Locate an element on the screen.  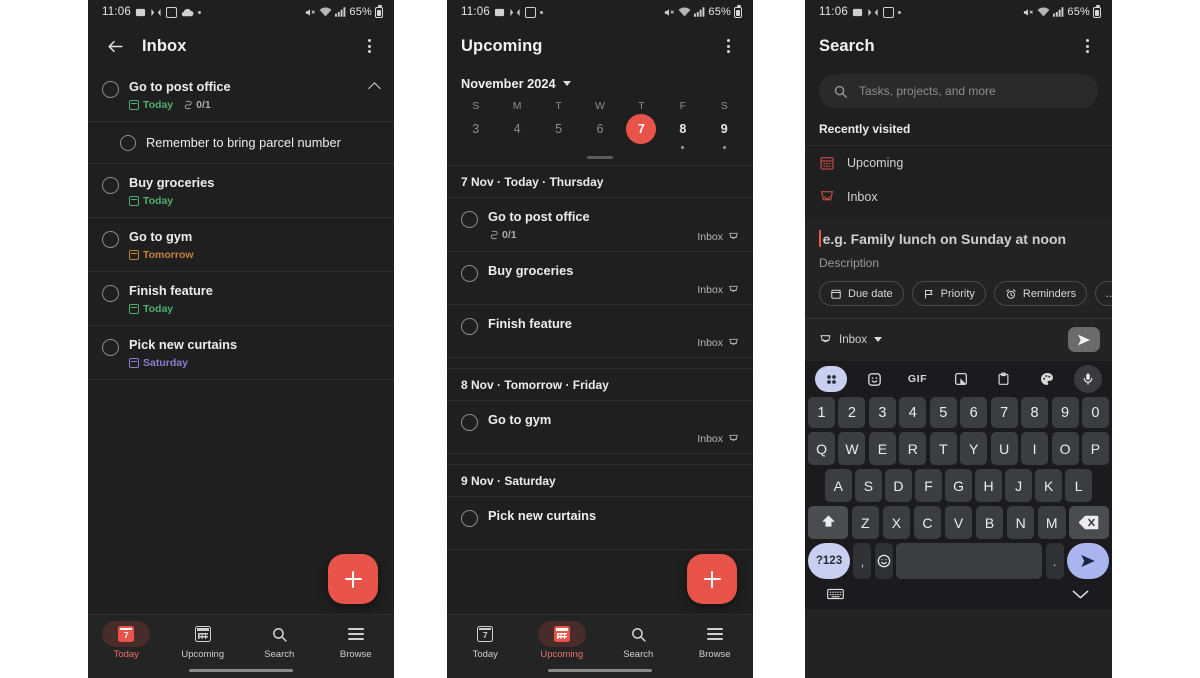
recently-visited-item-upcoming: Upcoming is located at coordinates (958, 163).